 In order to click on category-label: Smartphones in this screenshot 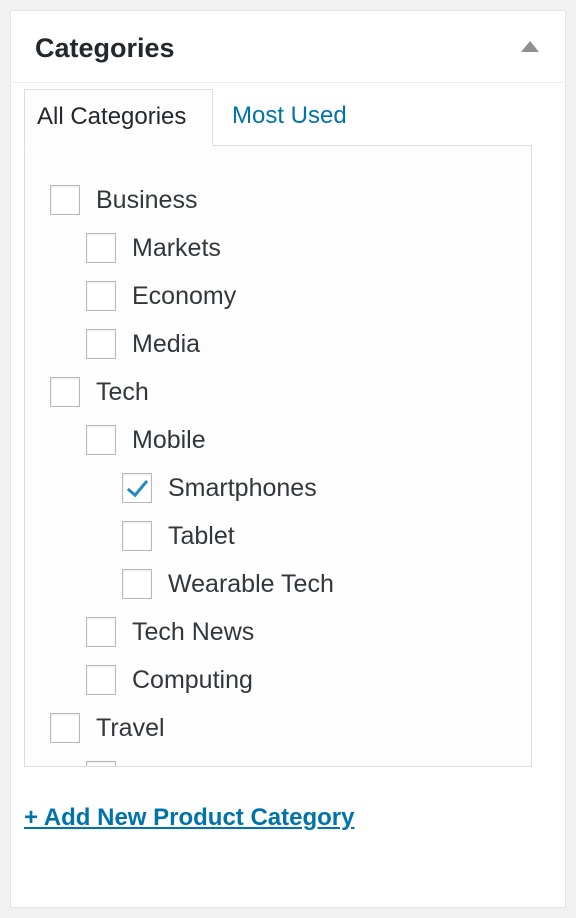, I will do `click(242, 488)`.